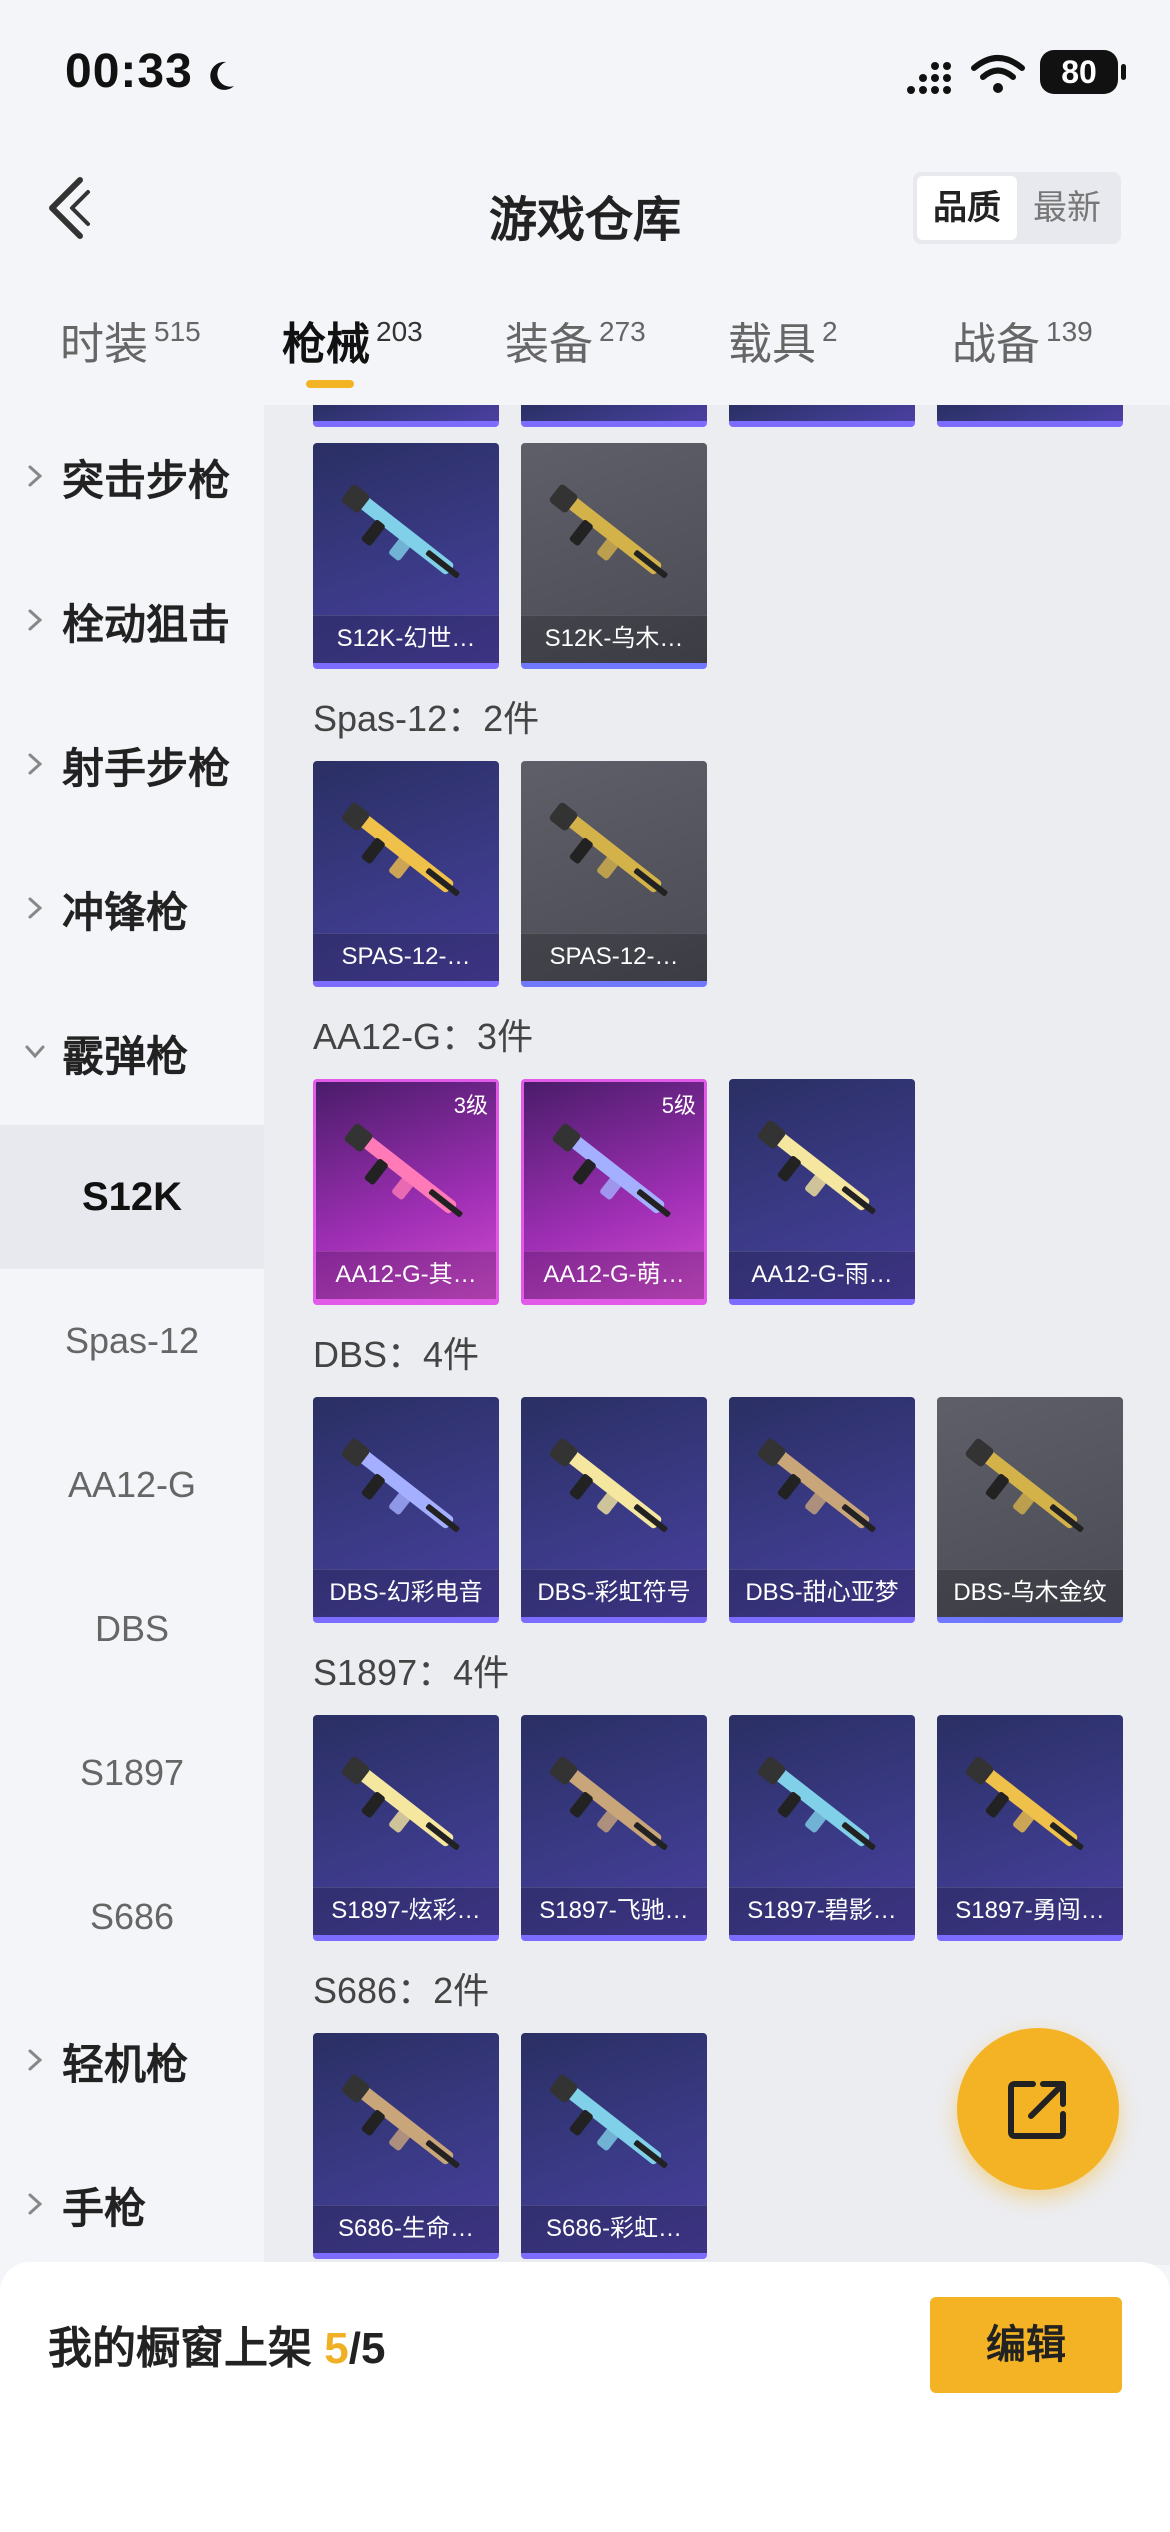 This screenshot has height=2532, width=1170. I want to click on sidebar-item-label: 手枪, so click(104, 2208).